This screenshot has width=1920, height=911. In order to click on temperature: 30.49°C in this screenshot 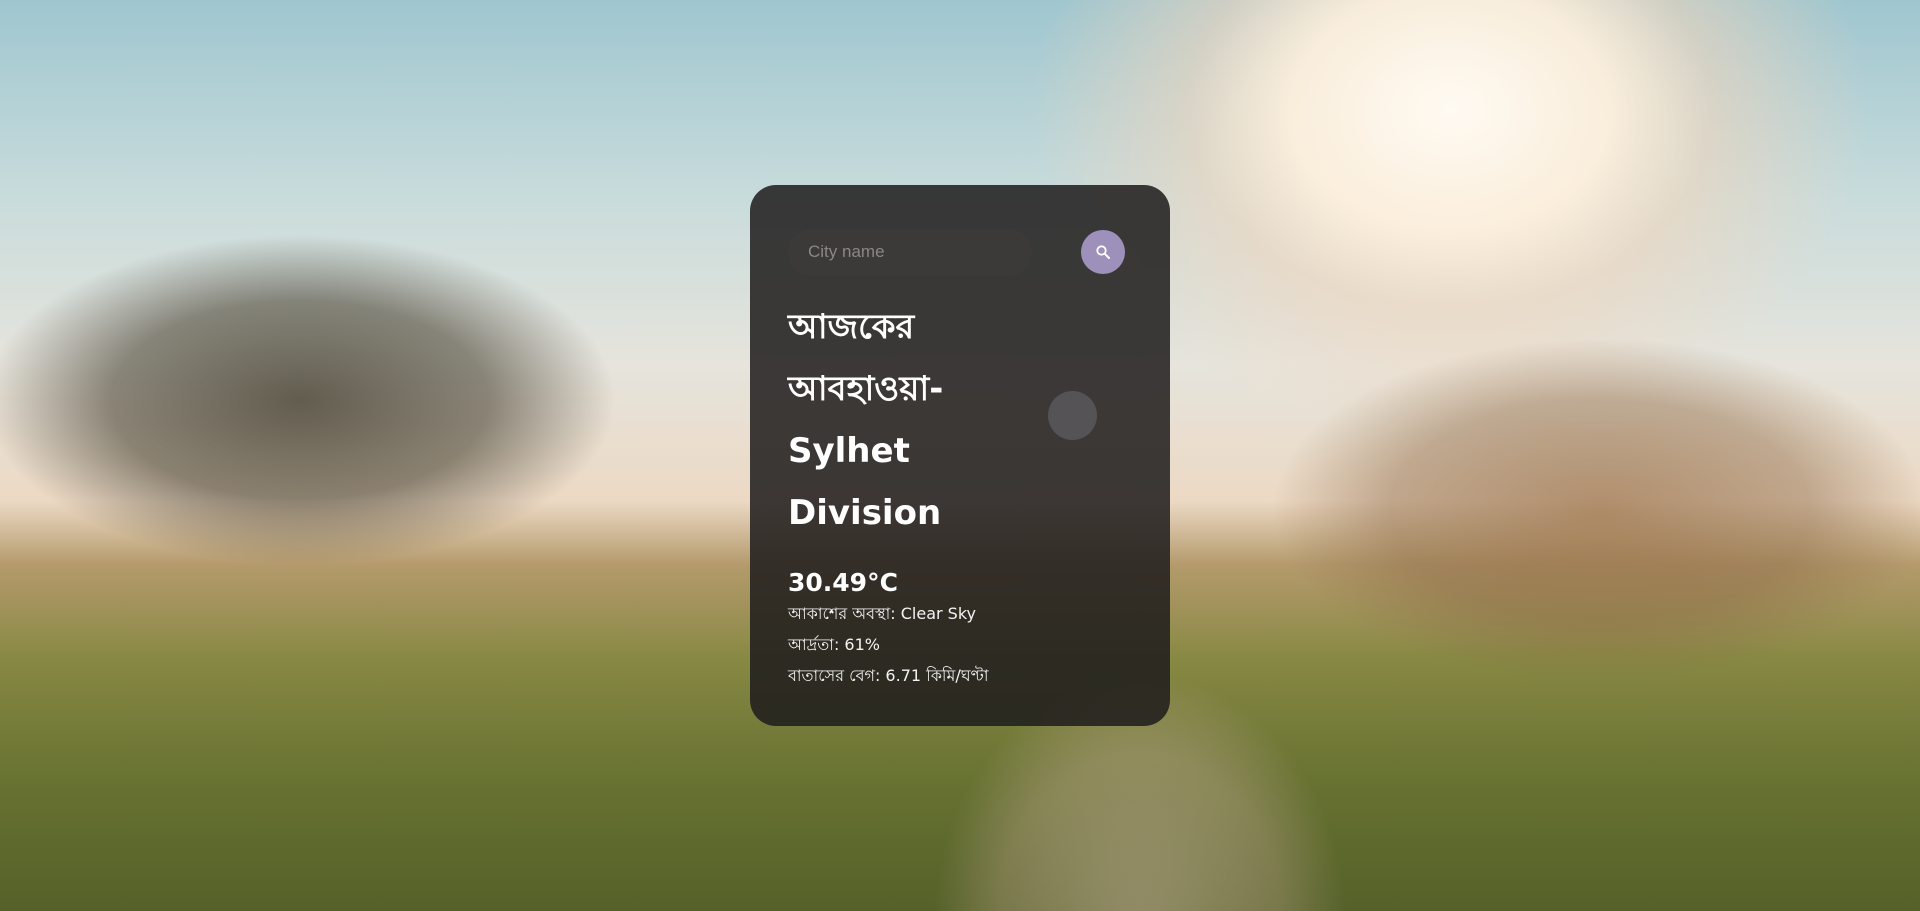, I will do `click(843, 582)`.